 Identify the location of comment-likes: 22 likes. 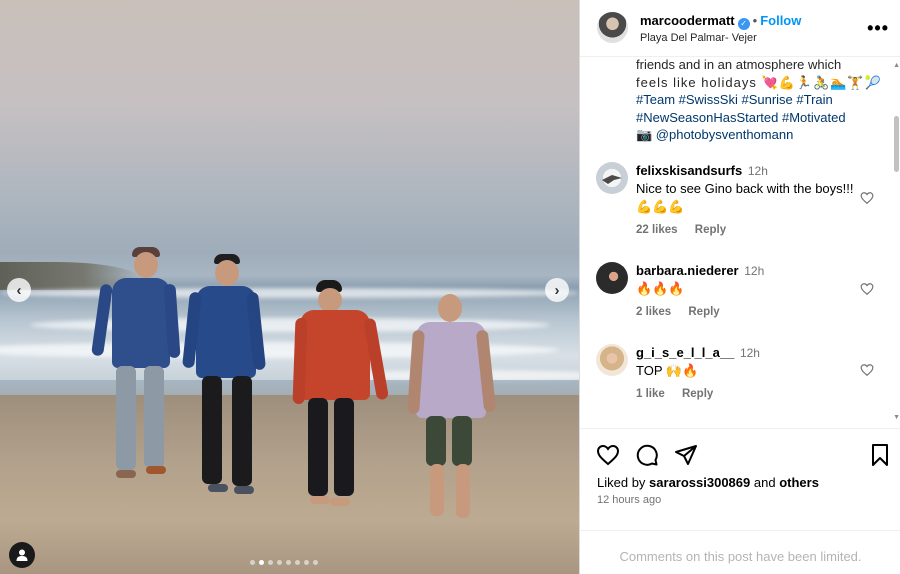
(657, 230).